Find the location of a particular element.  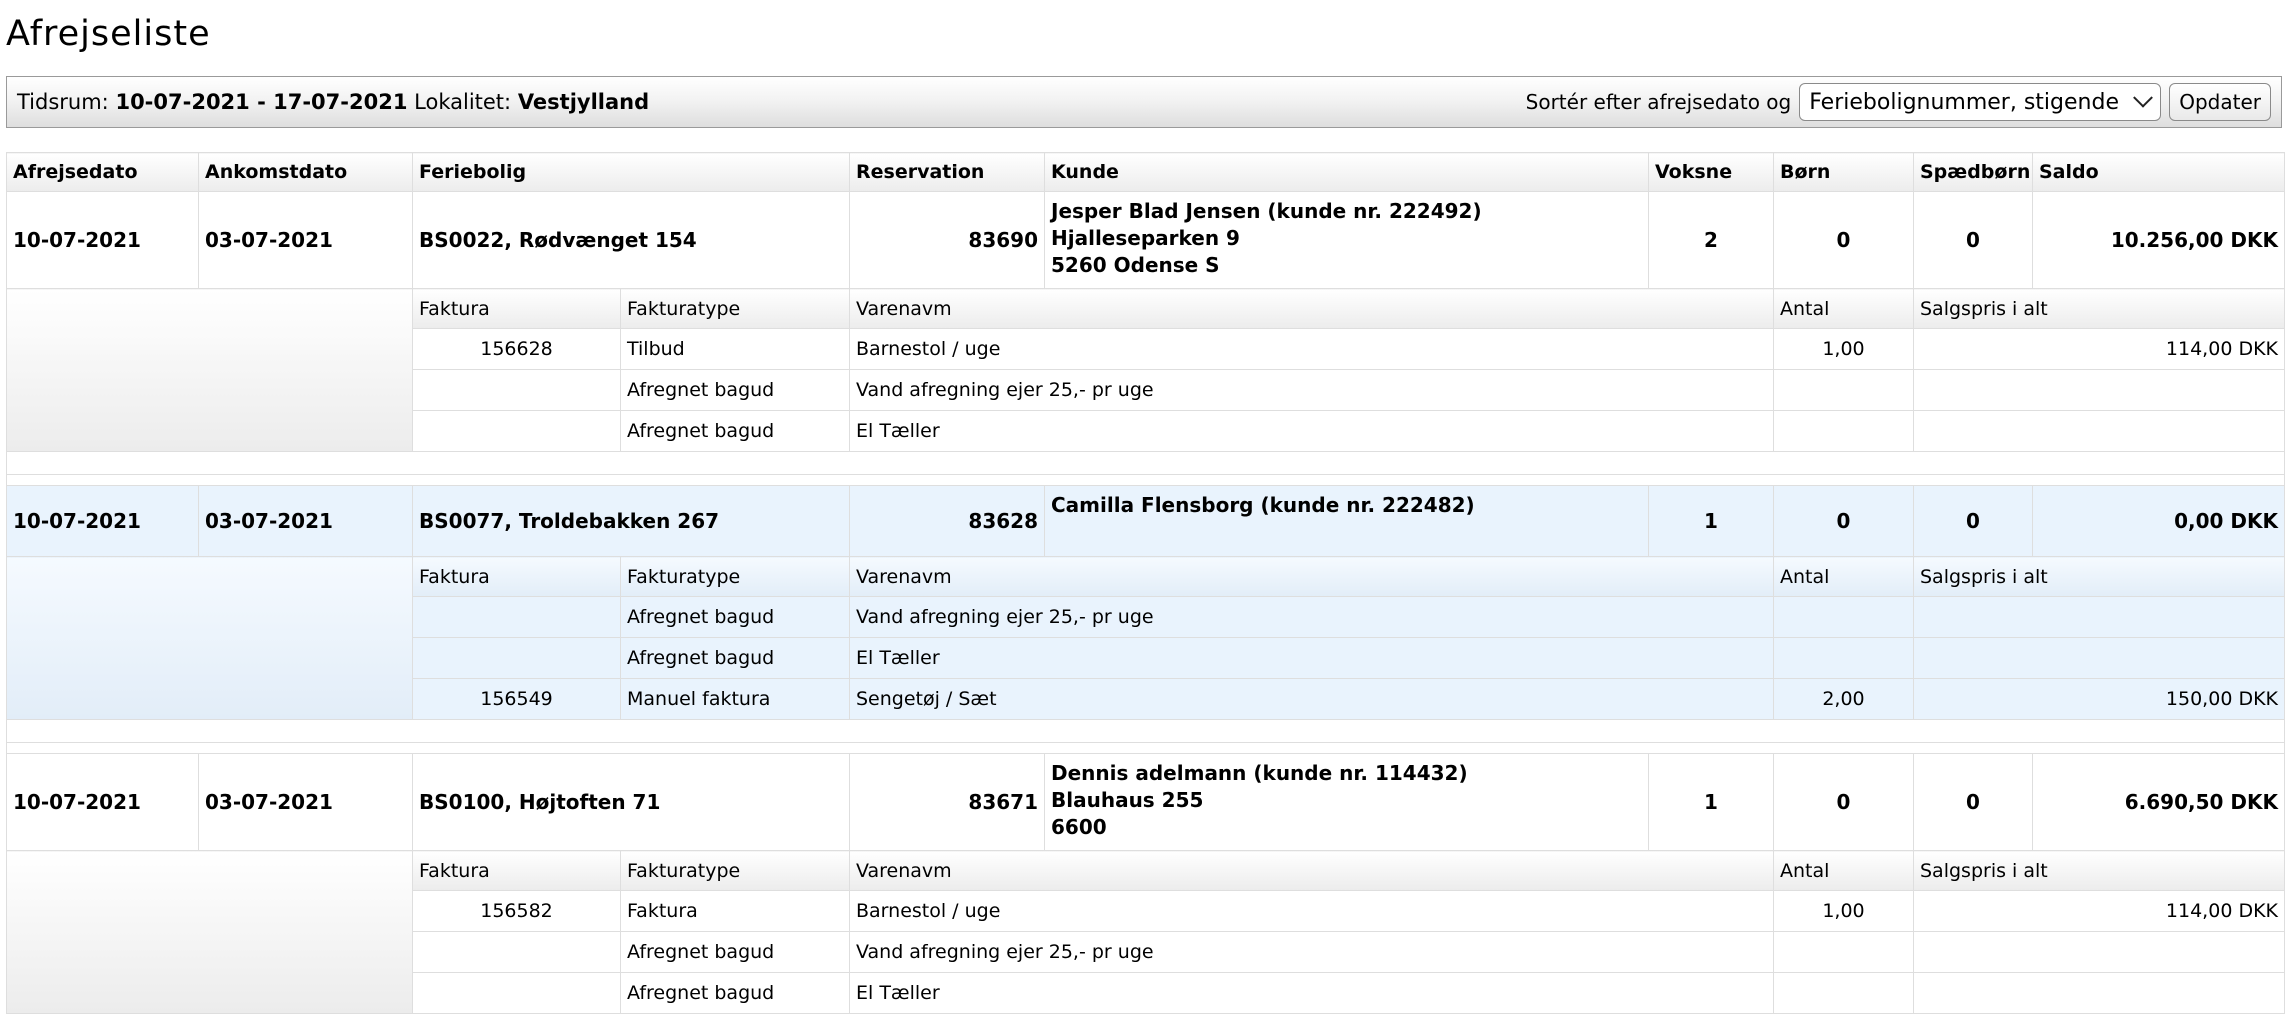

col-header: Feriebolig is located at coordinates (631, 172).